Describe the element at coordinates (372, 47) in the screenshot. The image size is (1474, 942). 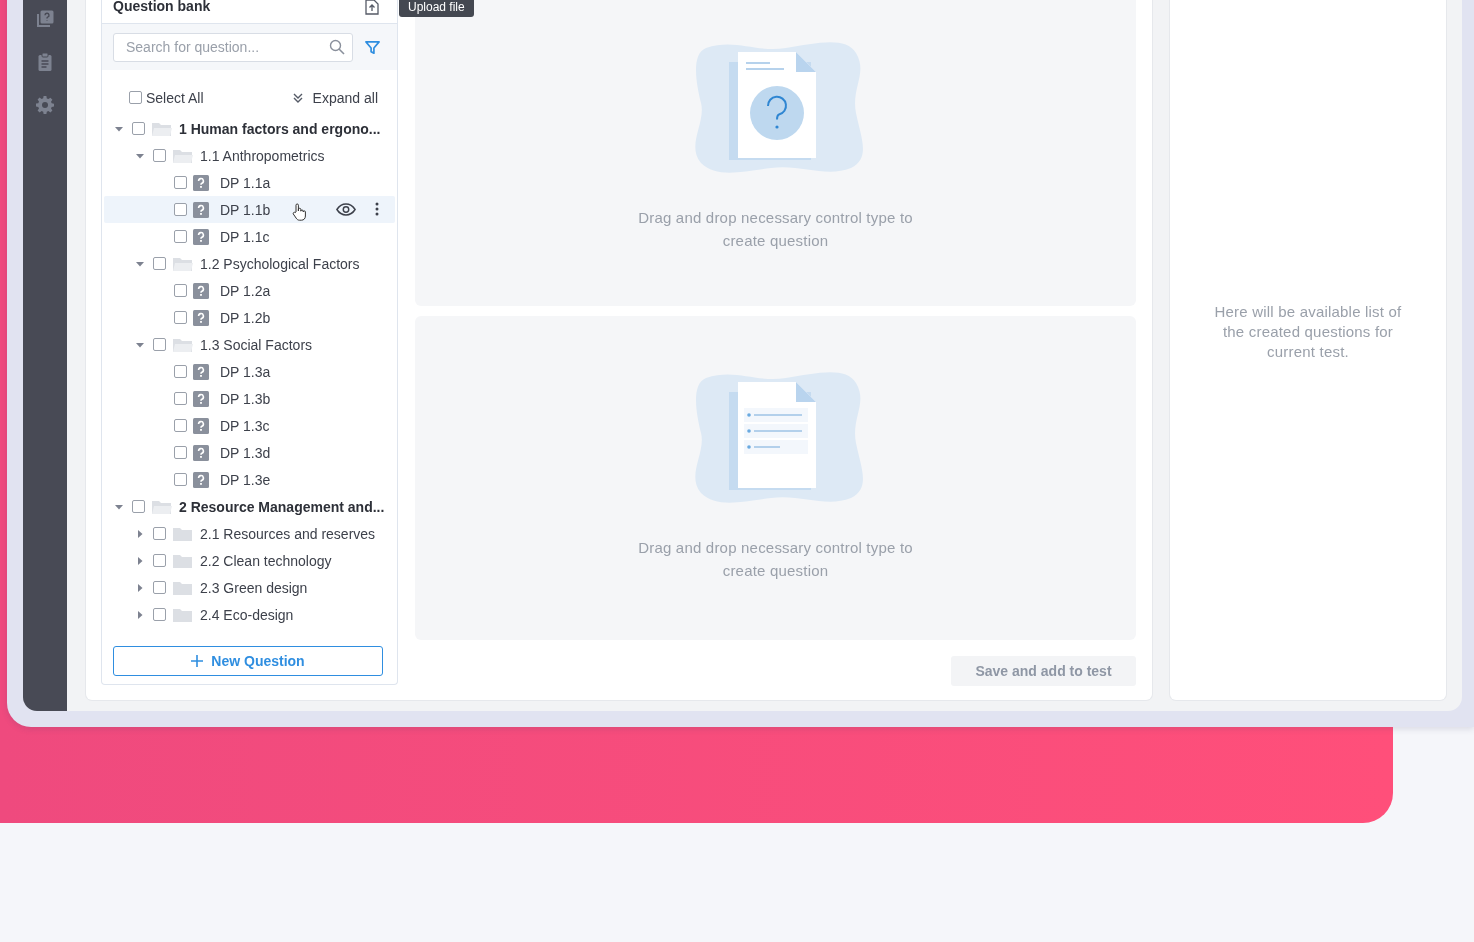
I see `filter-icon` at that location.